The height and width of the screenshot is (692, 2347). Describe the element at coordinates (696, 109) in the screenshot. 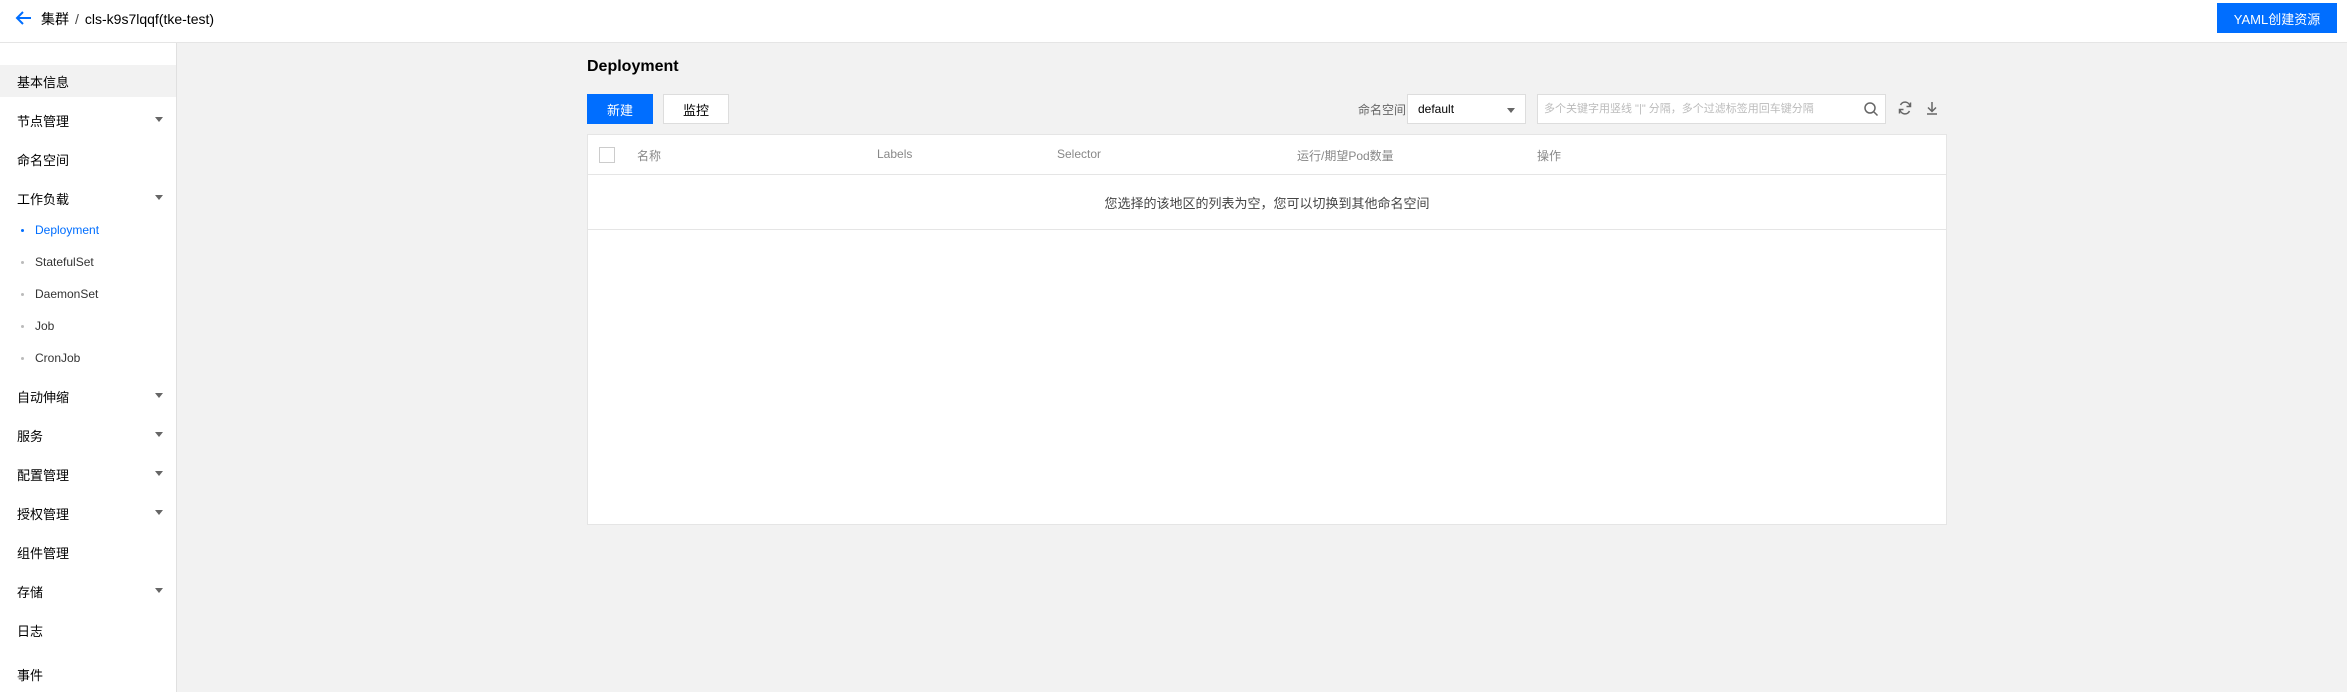

I see `monitor-button: 监控` at that location.